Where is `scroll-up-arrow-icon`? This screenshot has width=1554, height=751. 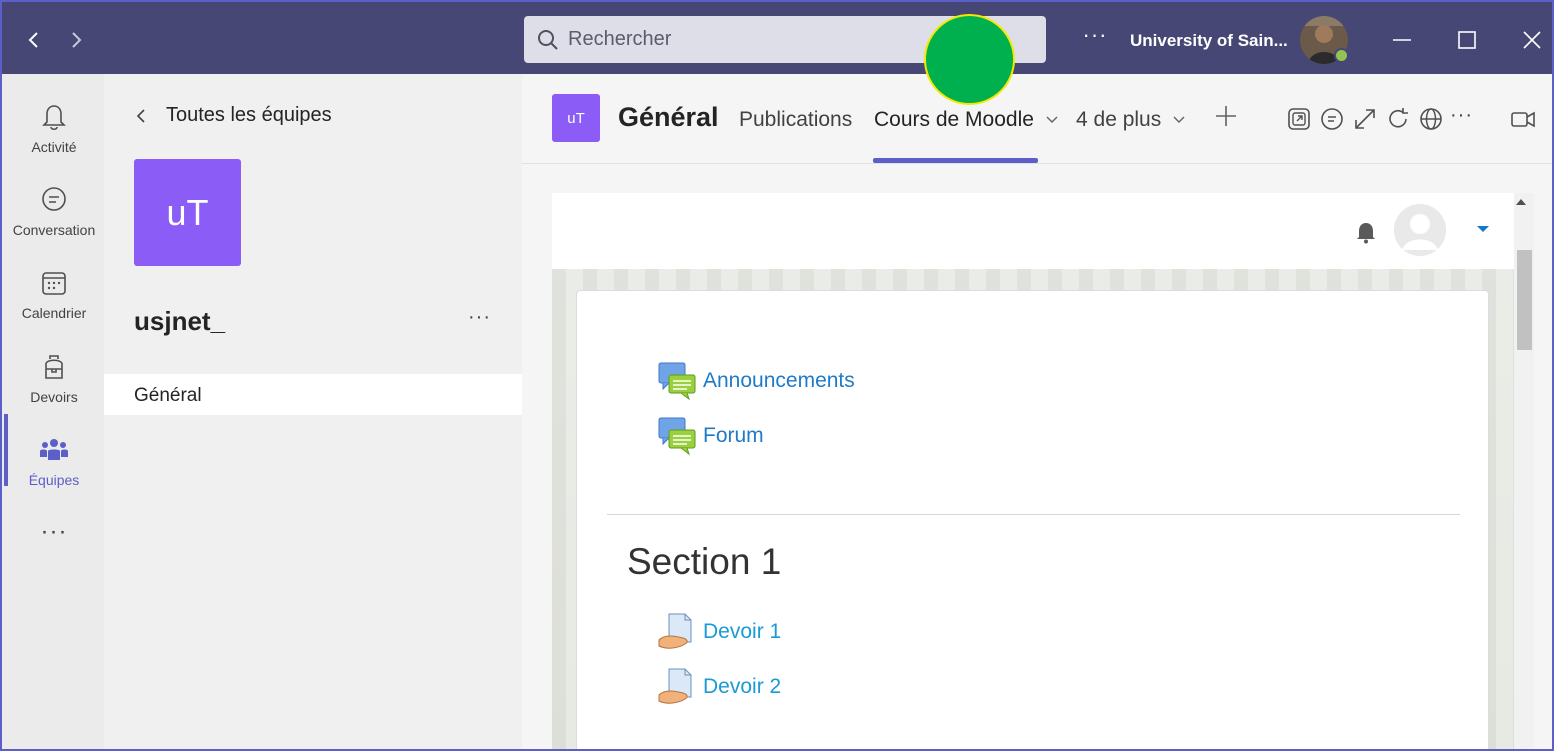 scroll-up-arrow-icon is located at coordinates (1521, 202).